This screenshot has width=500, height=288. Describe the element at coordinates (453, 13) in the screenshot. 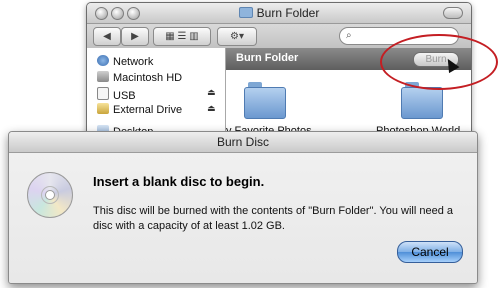

I see `toolbar-toggle-button` at that location.